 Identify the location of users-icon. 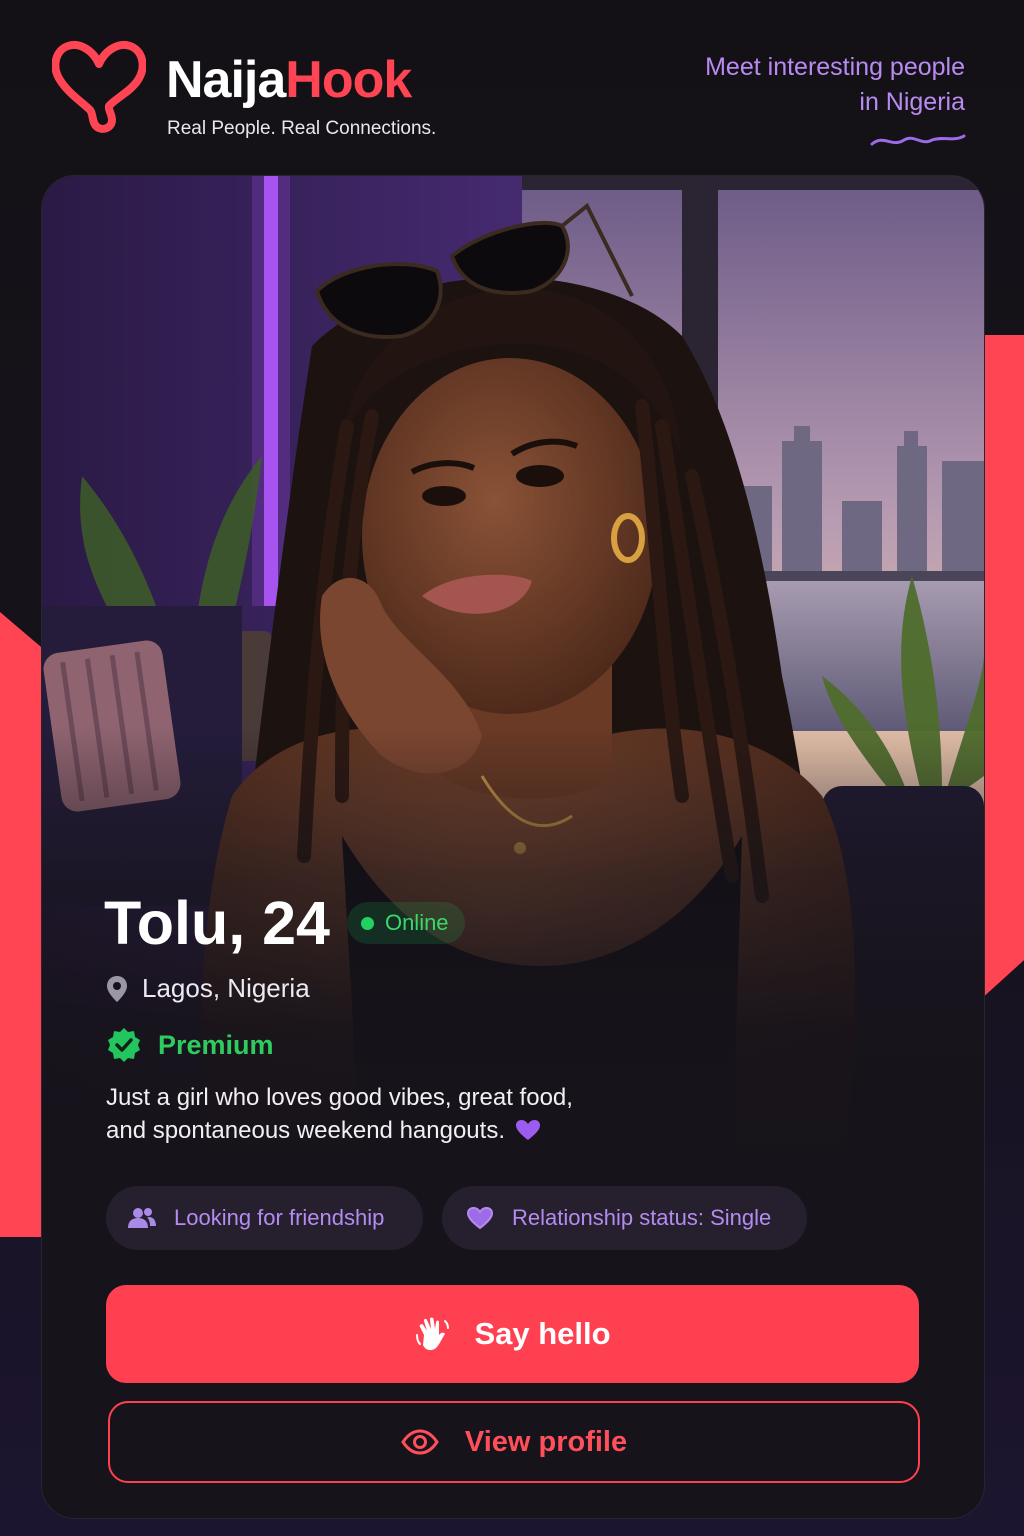
(142, 1218).